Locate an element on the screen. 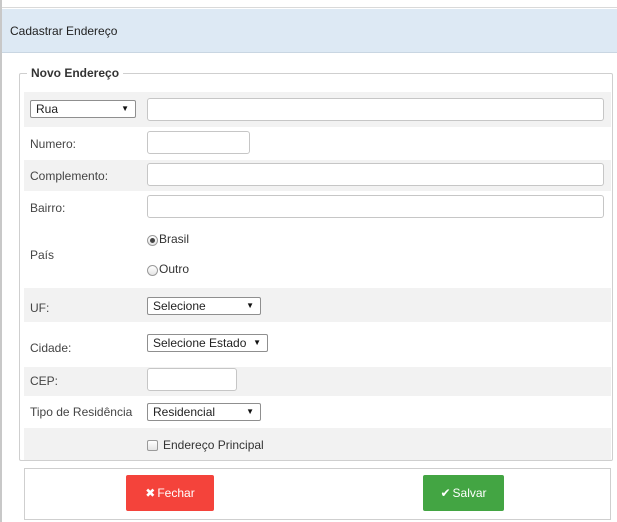  checkmark-icon: ✔ is located at coordinates (445, 493).